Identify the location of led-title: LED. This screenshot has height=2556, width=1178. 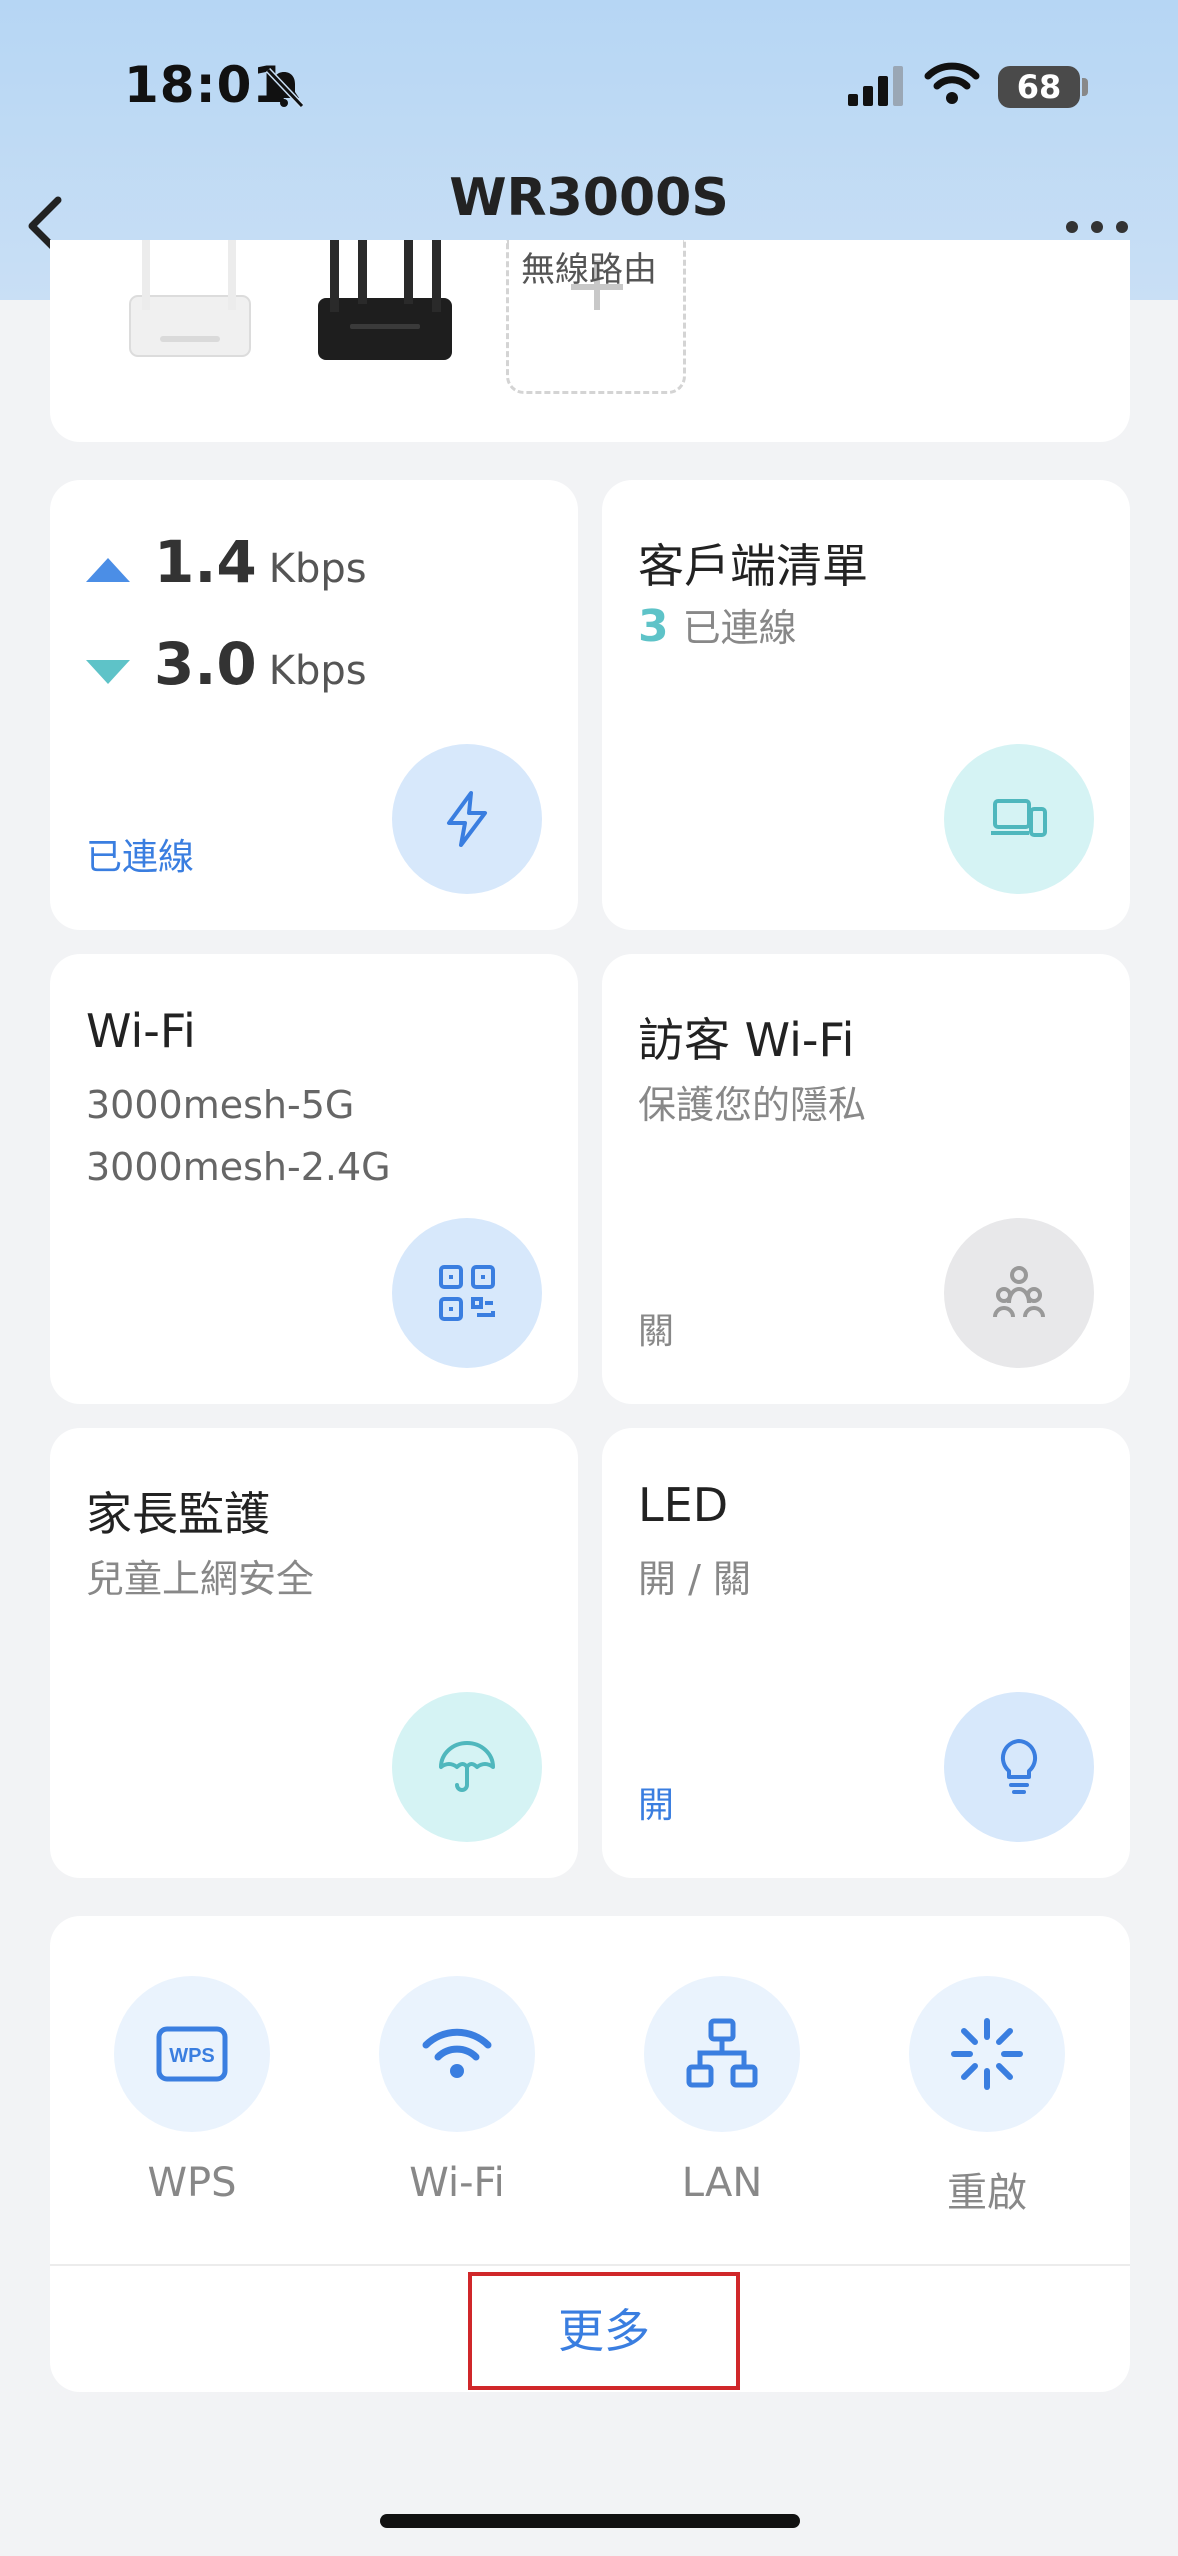
(683, 1505).